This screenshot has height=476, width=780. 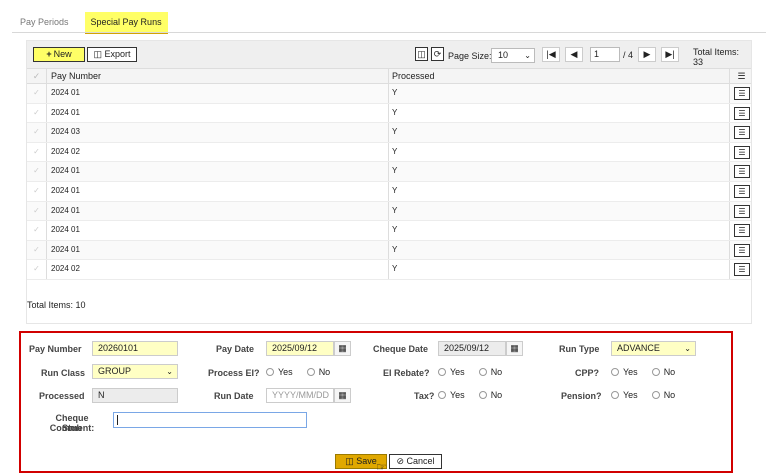 I want to click on refresh-icon: ⟳, so click(x=437, y=54).